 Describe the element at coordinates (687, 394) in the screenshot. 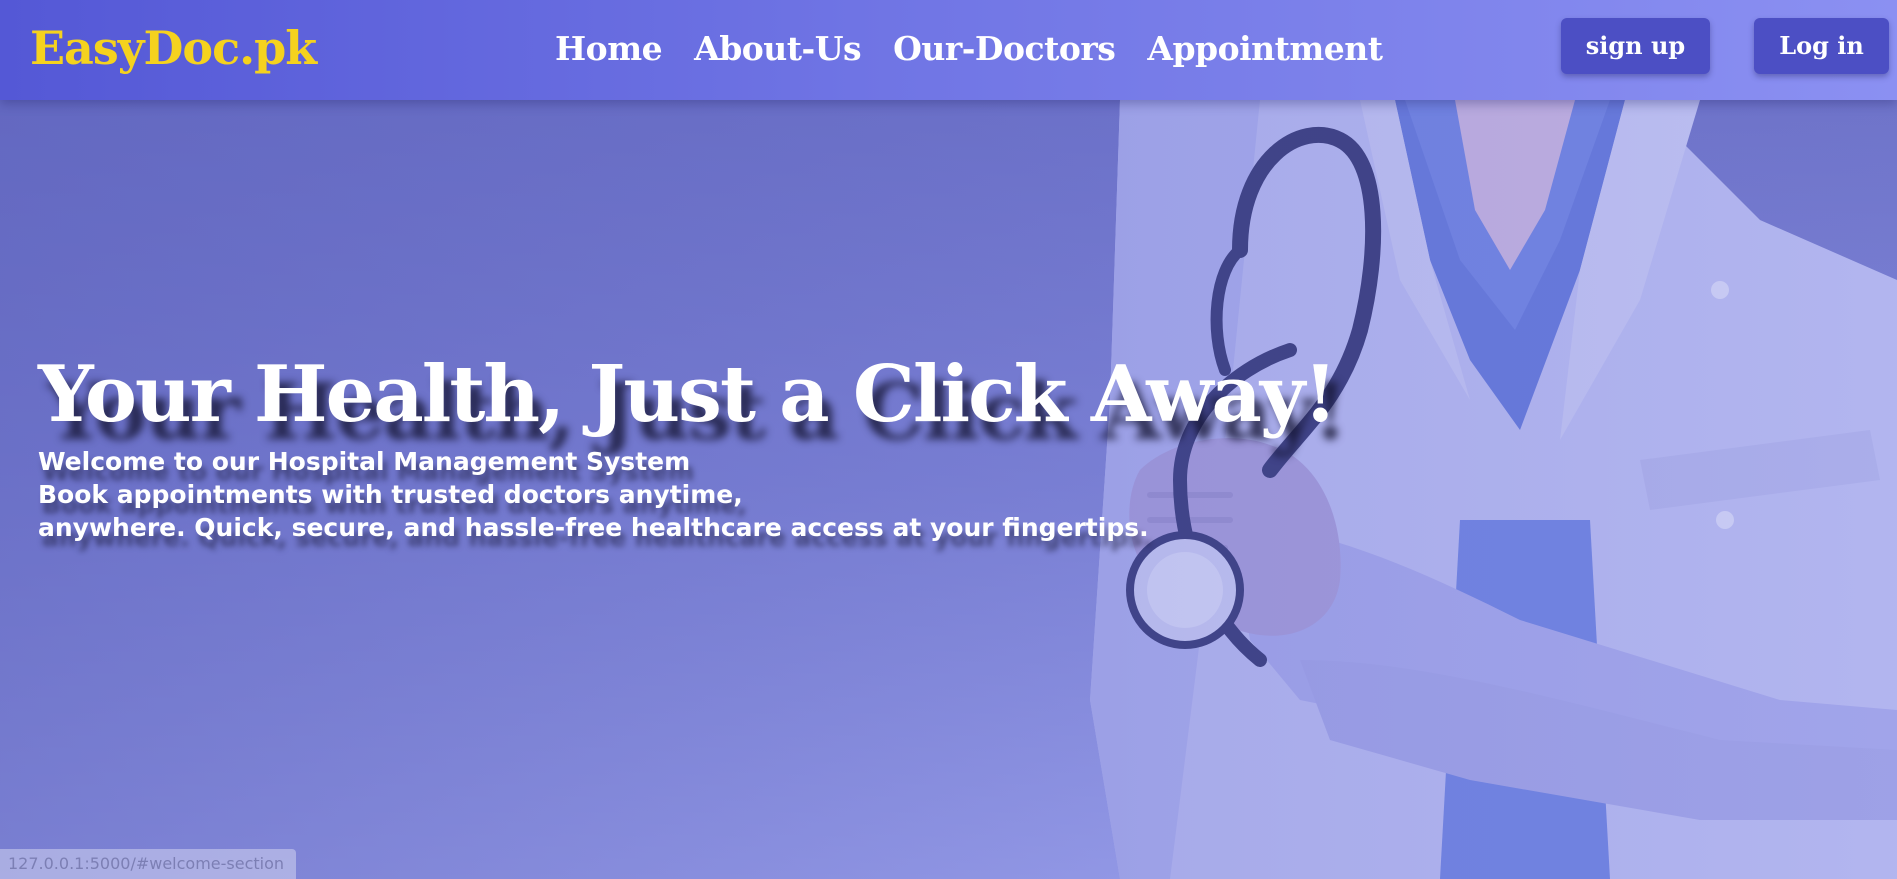

I see `hero-title: Your Health, Just a Click Away!` at that location.